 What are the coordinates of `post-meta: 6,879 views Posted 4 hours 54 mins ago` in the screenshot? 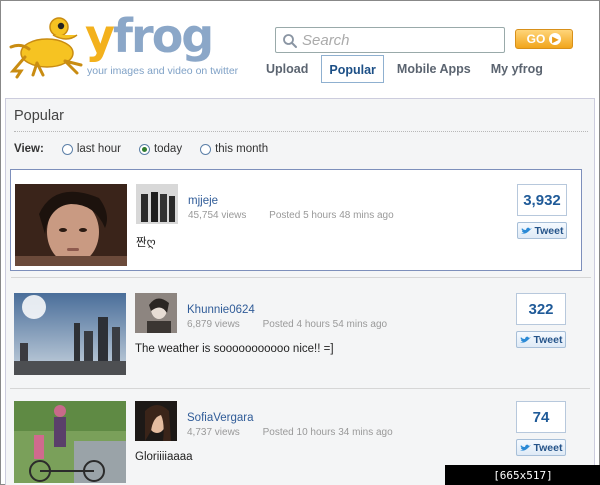 It's located at (287, 324).